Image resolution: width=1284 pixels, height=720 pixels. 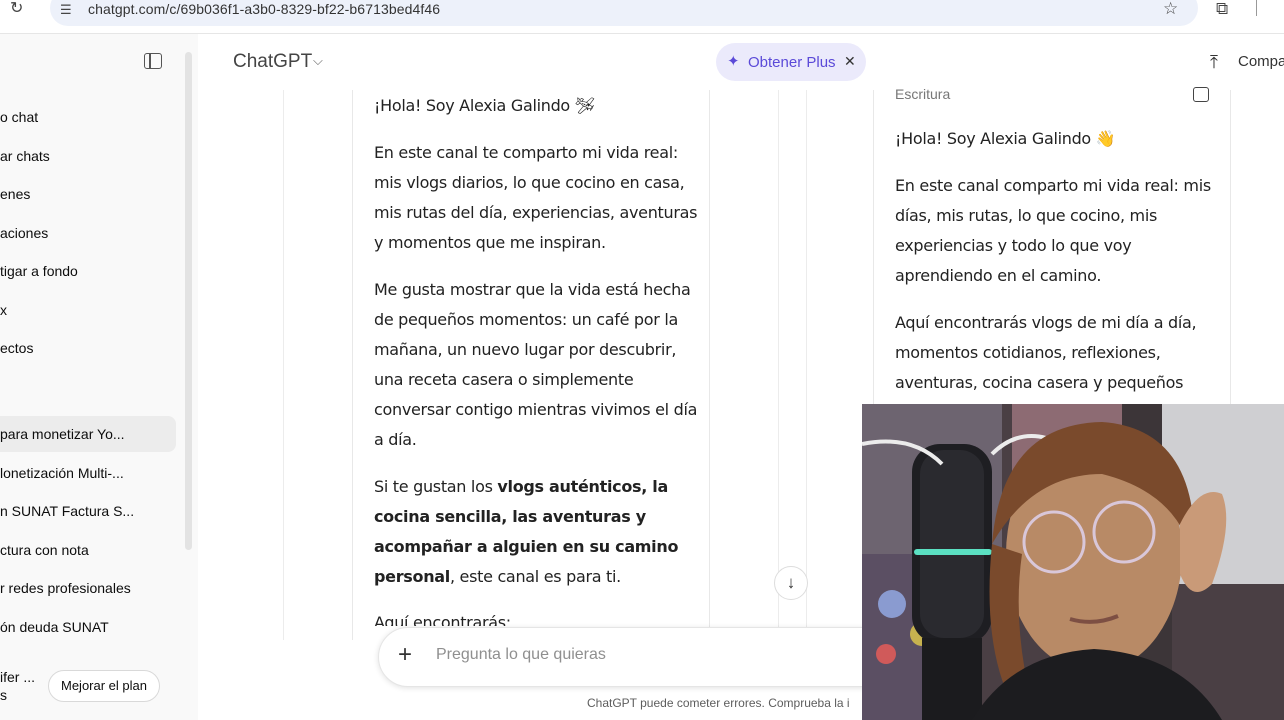 I want to click on sidebar-item-codex: x, so click(x=88, y=310).